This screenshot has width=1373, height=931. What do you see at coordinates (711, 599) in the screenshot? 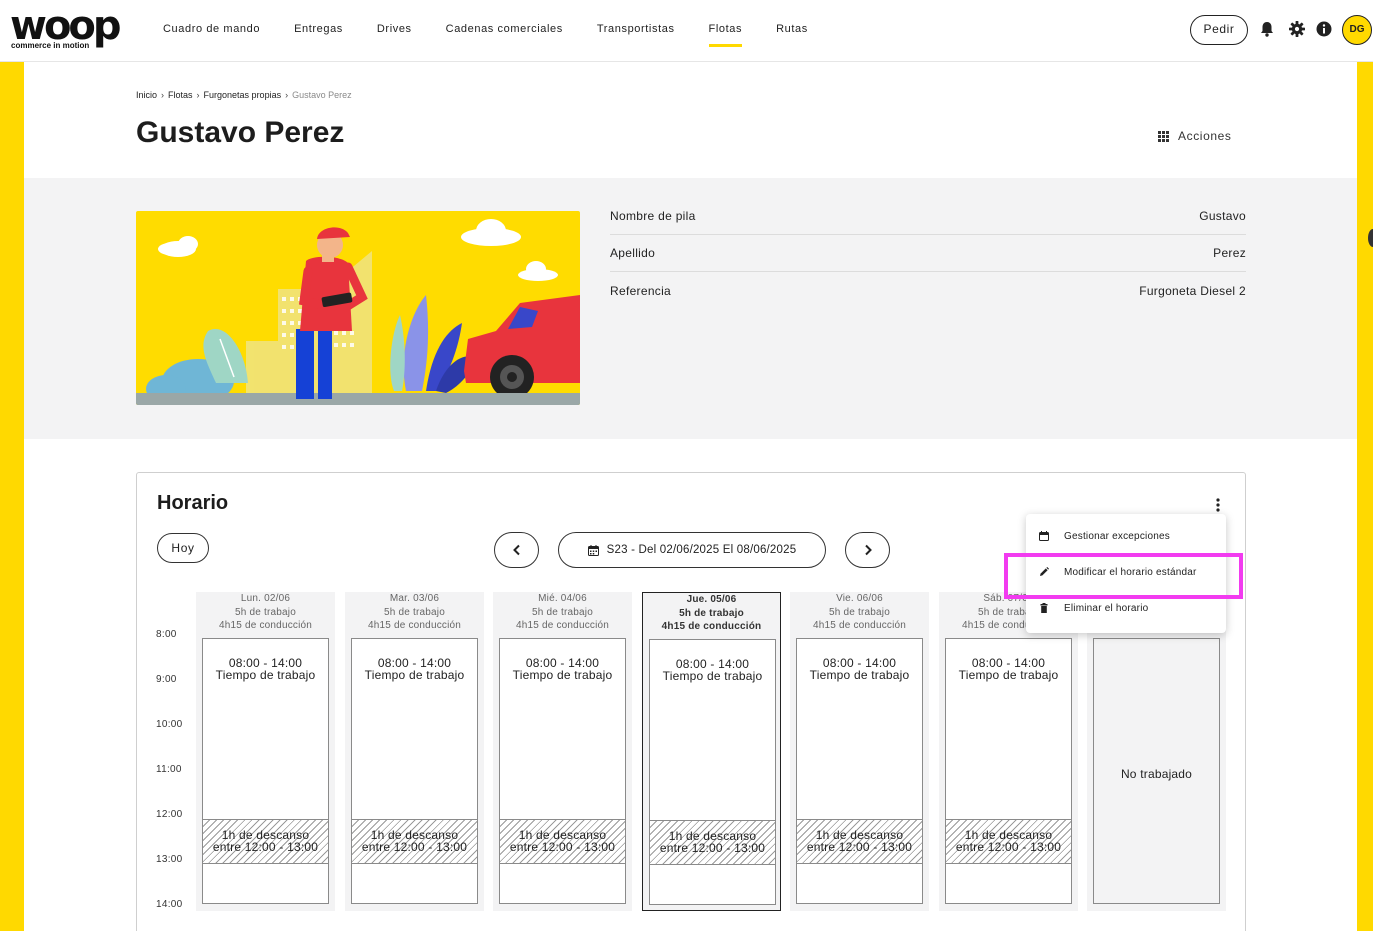
I see `day-date: Jue. 05/06` at bounding box center [711, 599].